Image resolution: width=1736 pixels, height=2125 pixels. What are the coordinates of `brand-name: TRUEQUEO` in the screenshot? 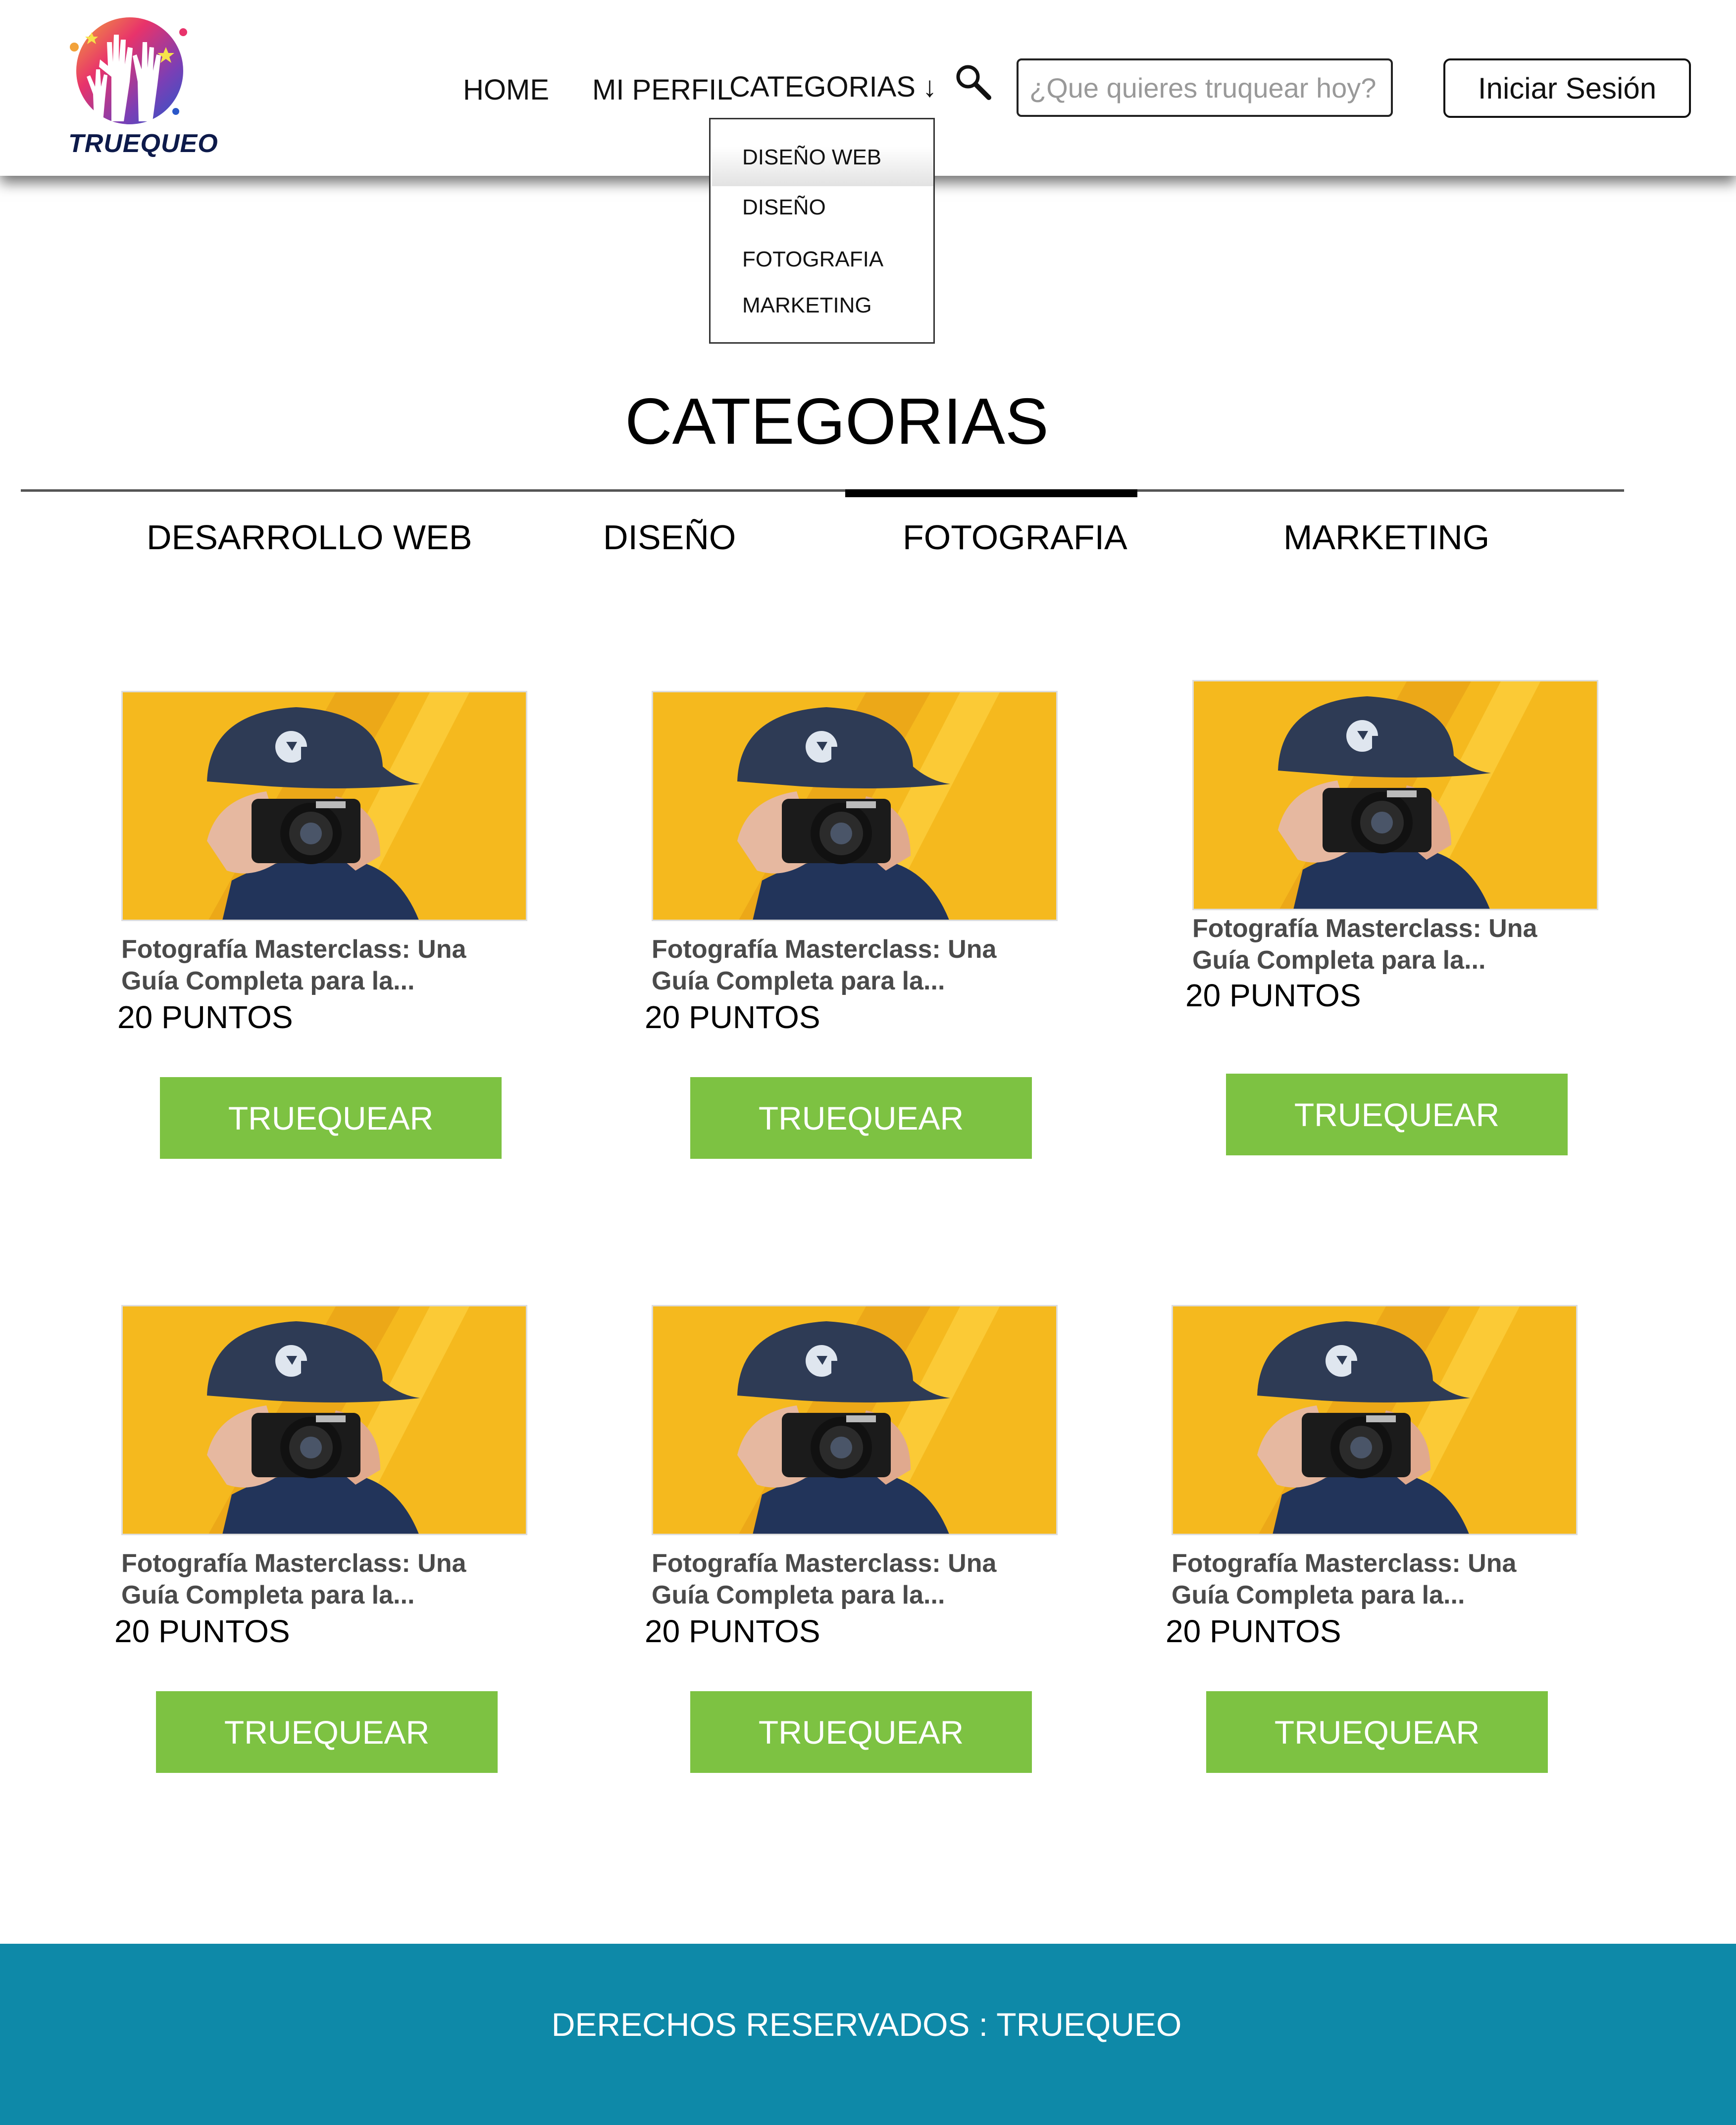 It's located at (143, 143).